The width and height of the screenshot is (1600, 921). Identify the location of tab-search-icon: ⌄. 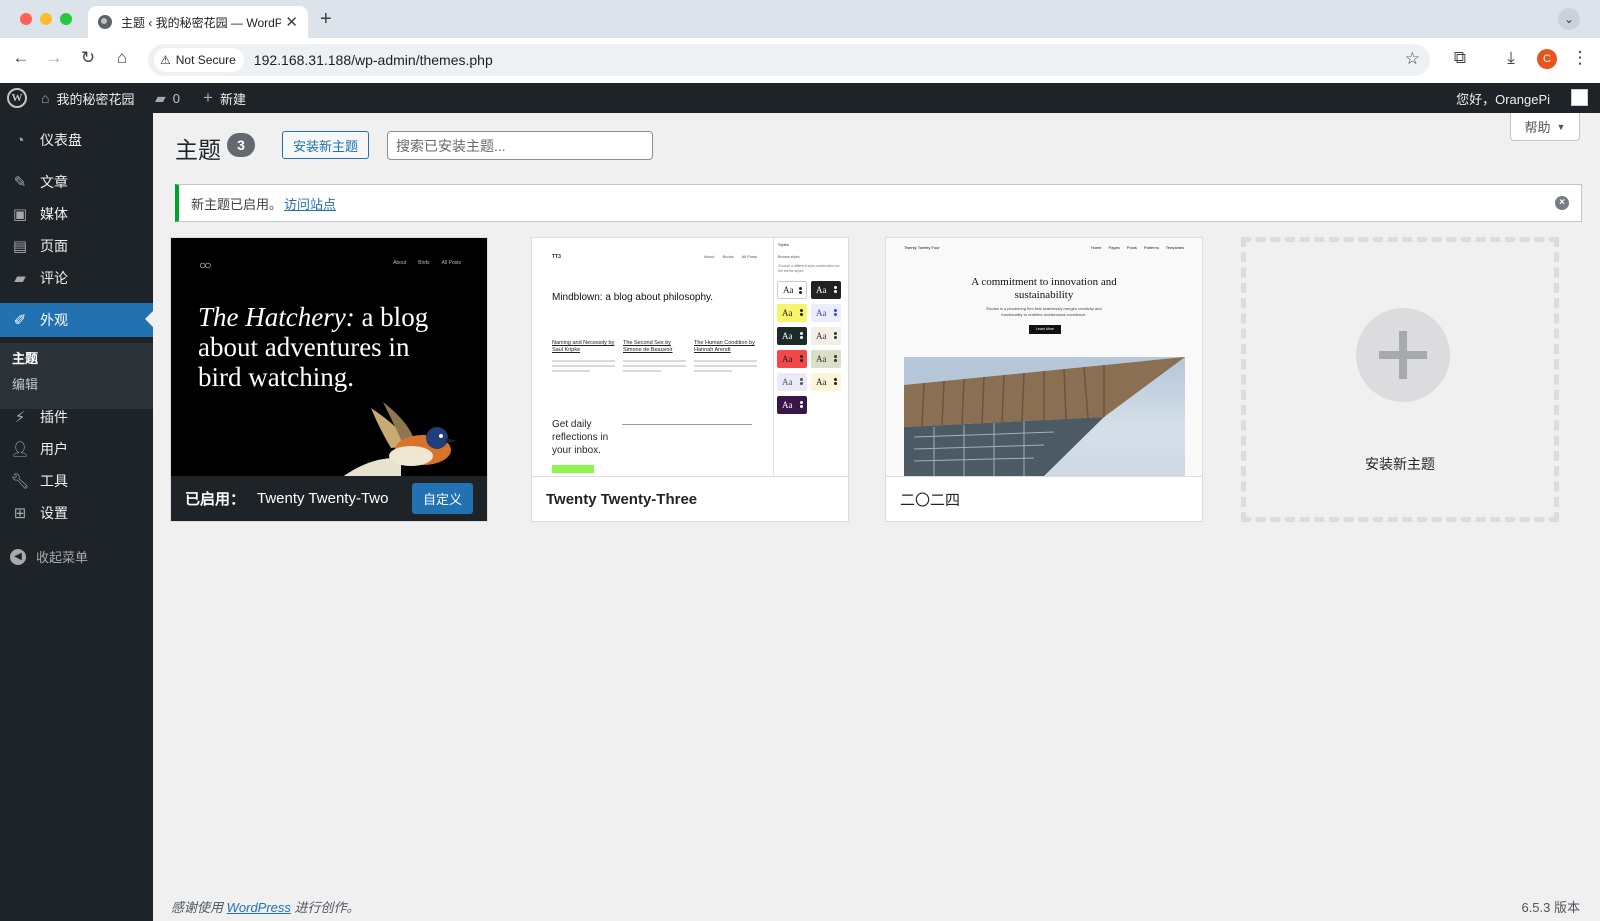
(1569, 19).